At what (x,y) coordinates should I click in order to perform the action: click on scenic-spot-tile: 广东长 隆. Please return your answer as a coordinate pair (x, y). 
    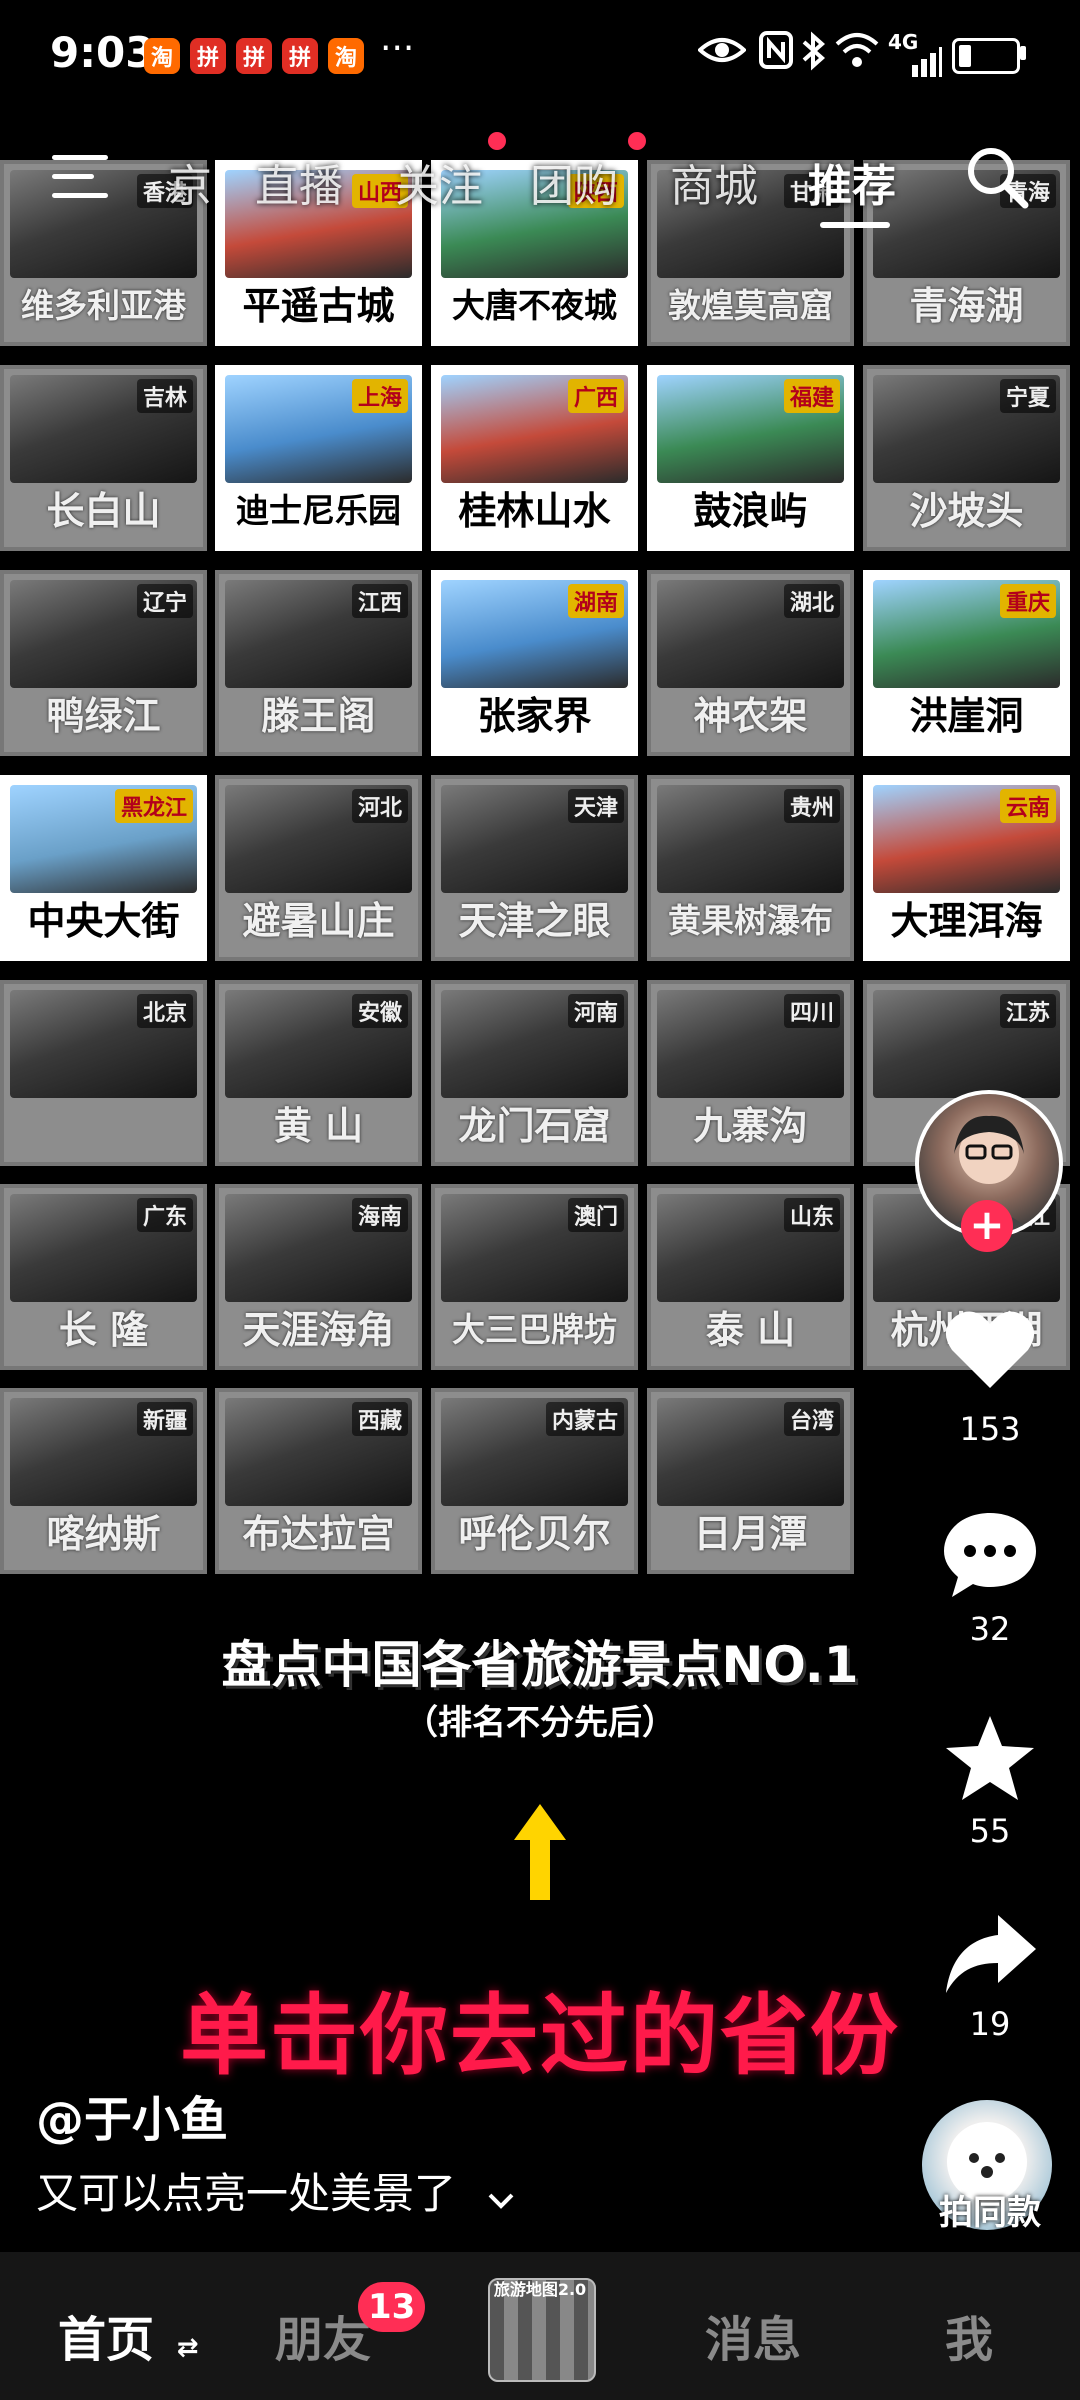
    Looking at the image, I should click on (103, 1277).